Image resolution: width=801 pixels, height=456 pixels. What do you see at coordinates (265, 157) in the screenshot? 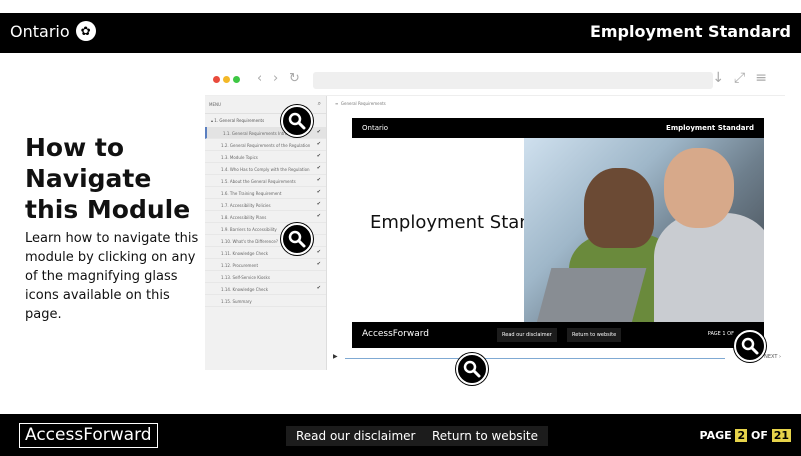
I see `menu-item: 1.3. Module Topics ✔` at bounding box center [265, 157].